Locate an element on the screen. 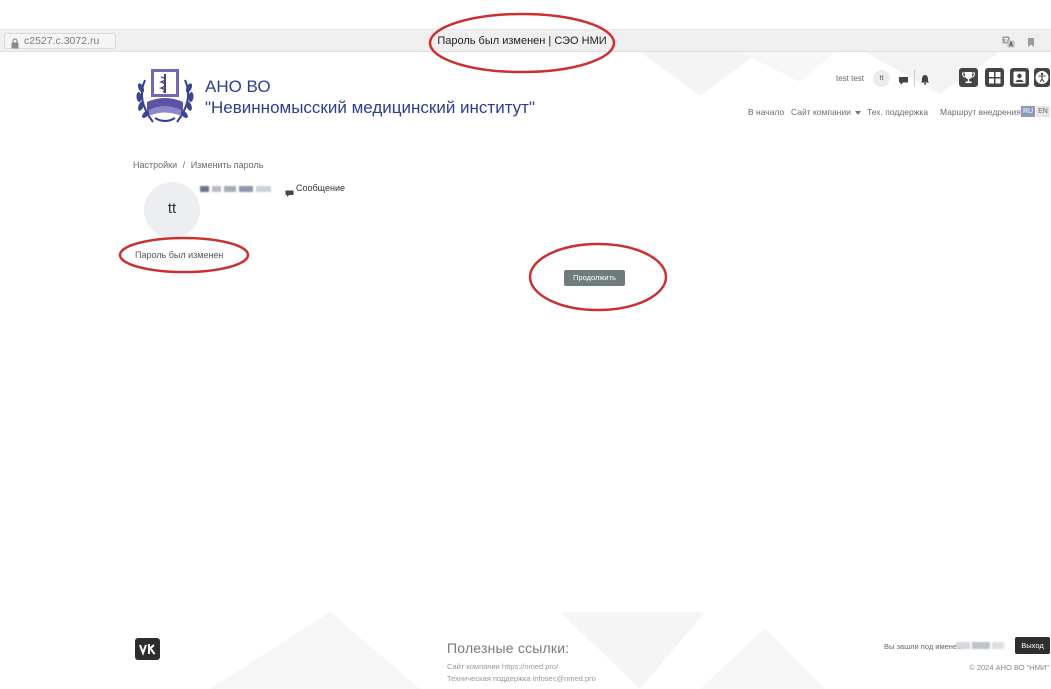 Image resolution: width=1051 pixels, height=689 pixels. address-bar: c2527.c.3072.ru is located at coordinates (60, 41).